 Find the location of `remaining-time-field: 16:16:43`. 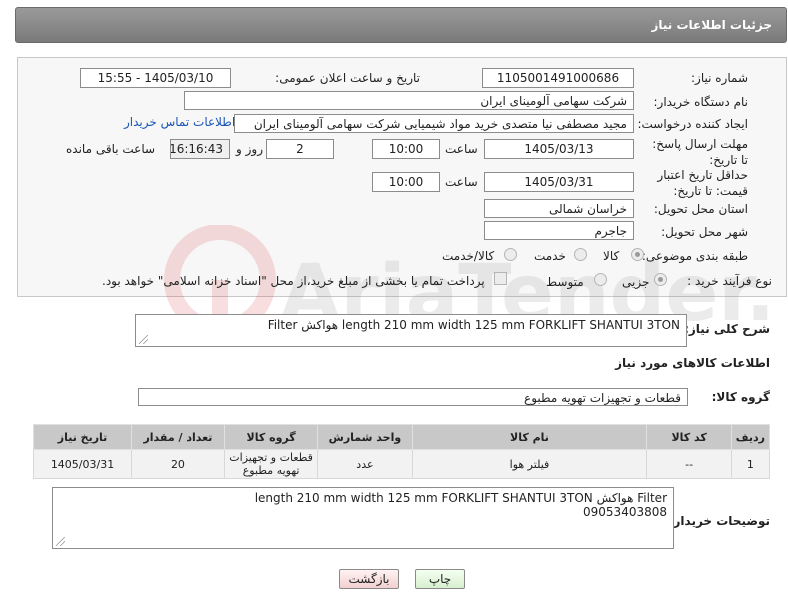

remaining-time-field: 16:16:43 is located at coordinates (200, 149).